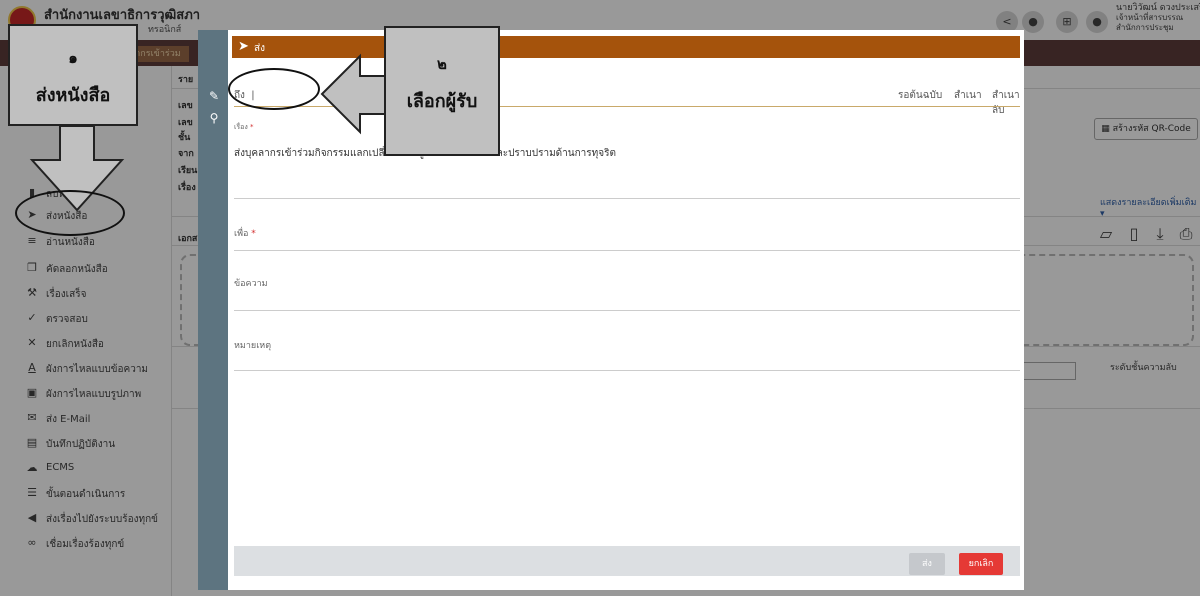  I want to click on dialog-footer: ส่ง ยกเลิก, so click(627, 561).